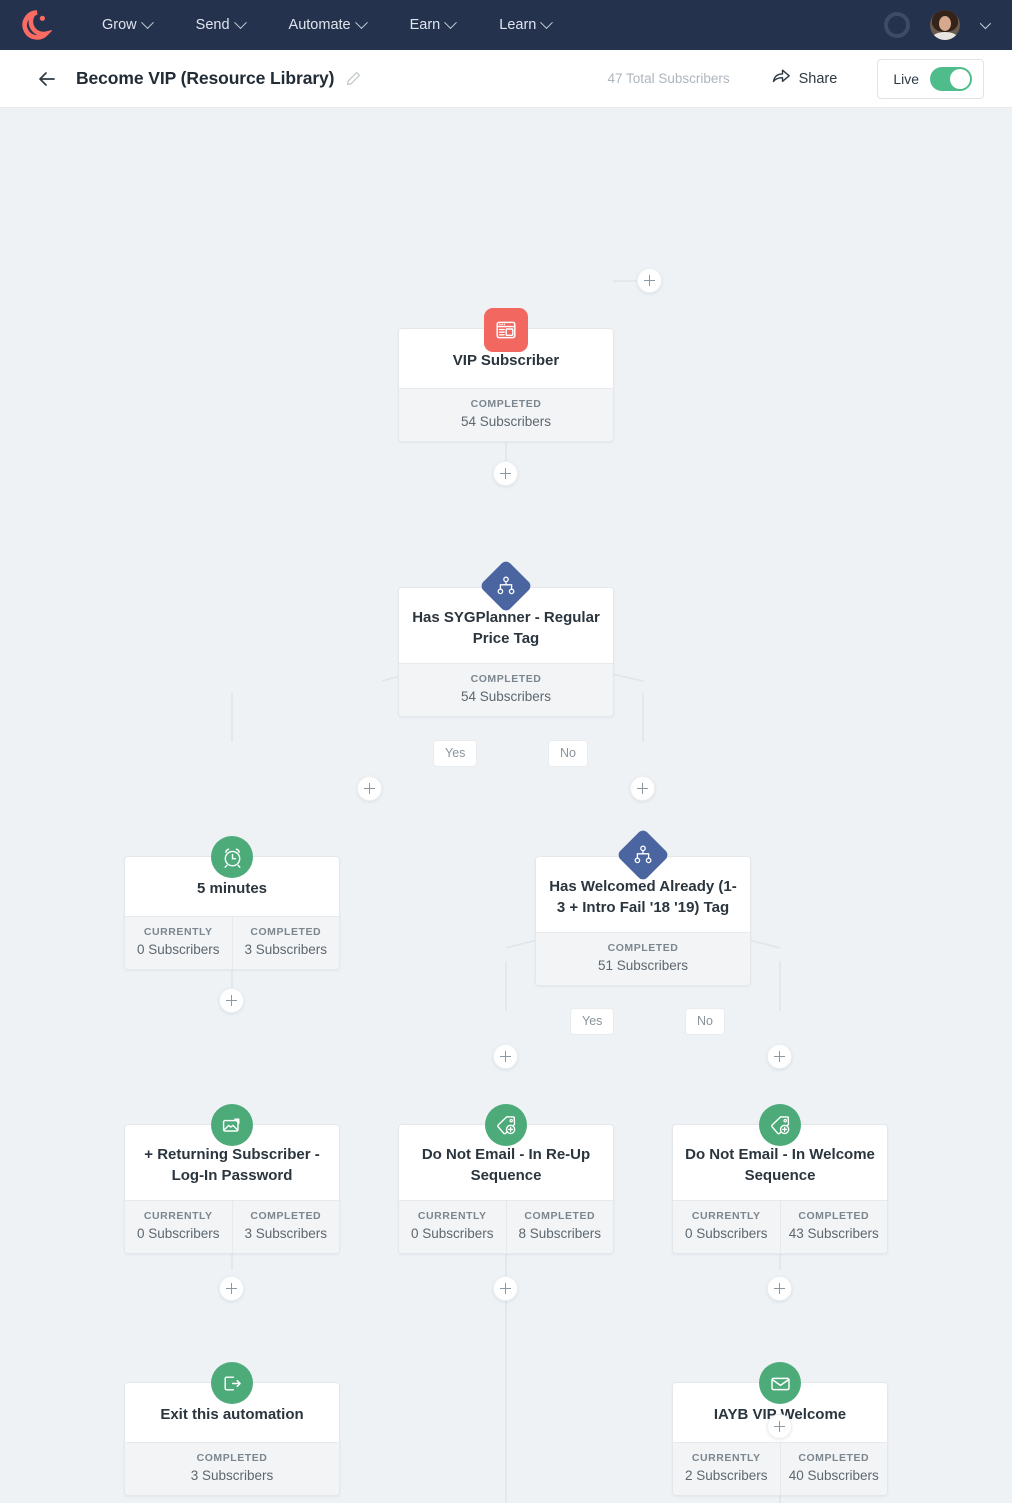  I want to click on add-step-button-five-minutes, so click(231, 1000).